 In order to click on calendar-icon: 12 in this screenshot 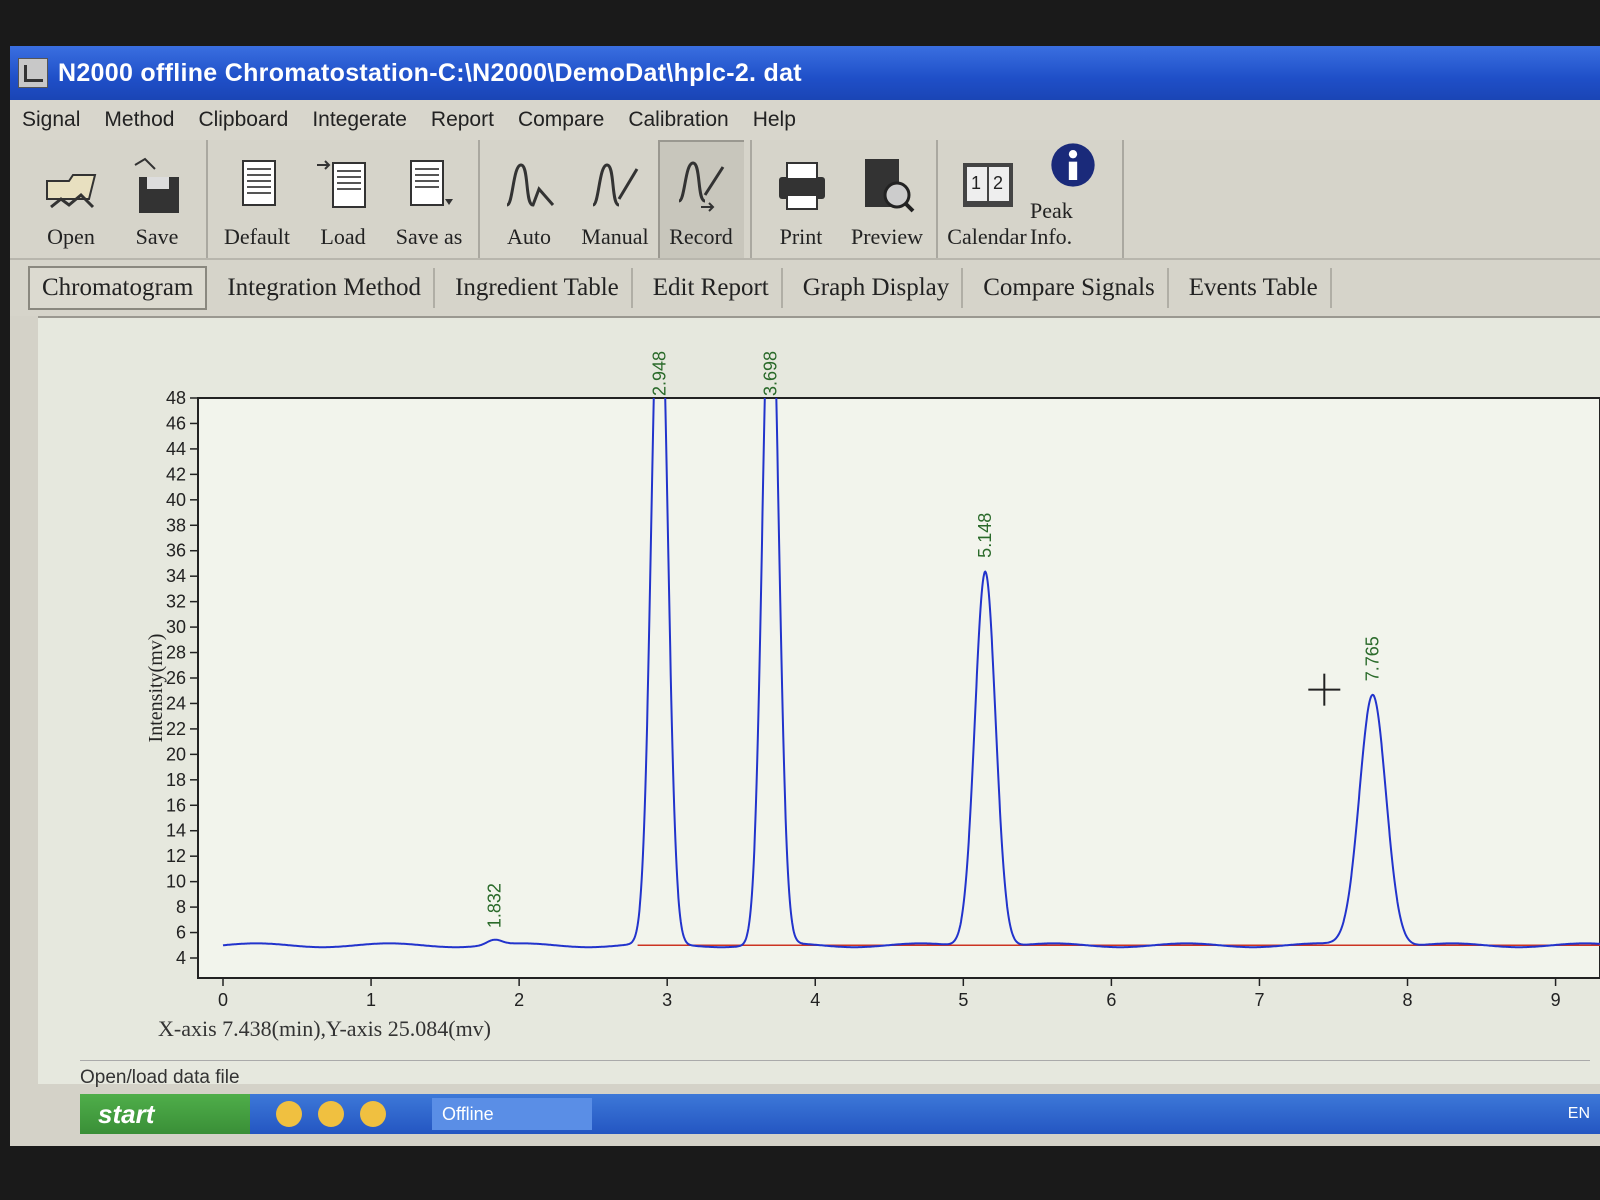, I will do `click(988, 185)`.